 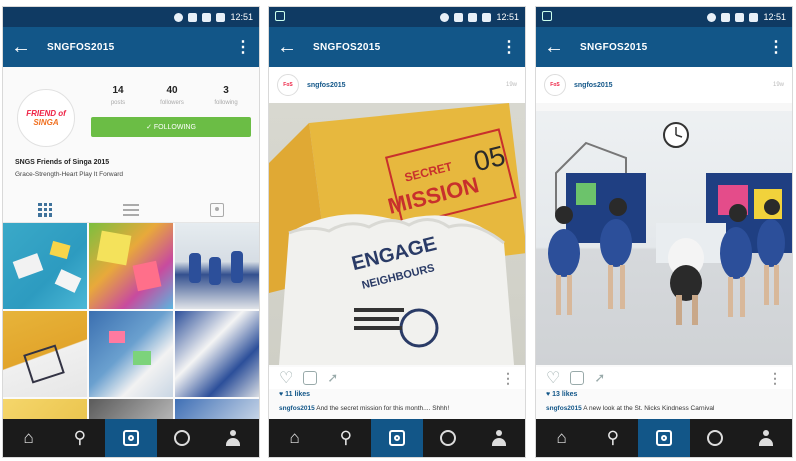 I want to click on grid-view-icon, so click(x=45, y=209).